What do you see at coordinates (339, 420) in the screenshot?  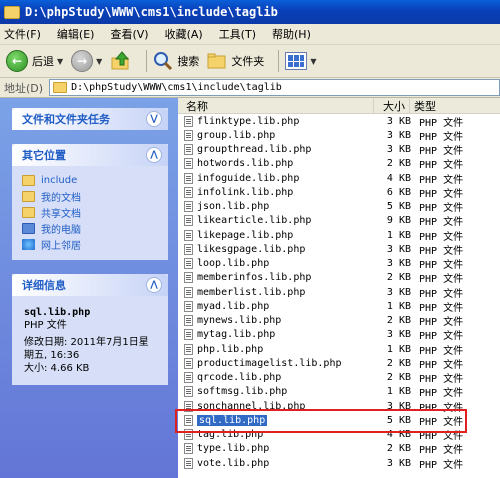 I see `file-row: sql.lib.php 5 KB PHP 文件` at bounding box center [339, 420].